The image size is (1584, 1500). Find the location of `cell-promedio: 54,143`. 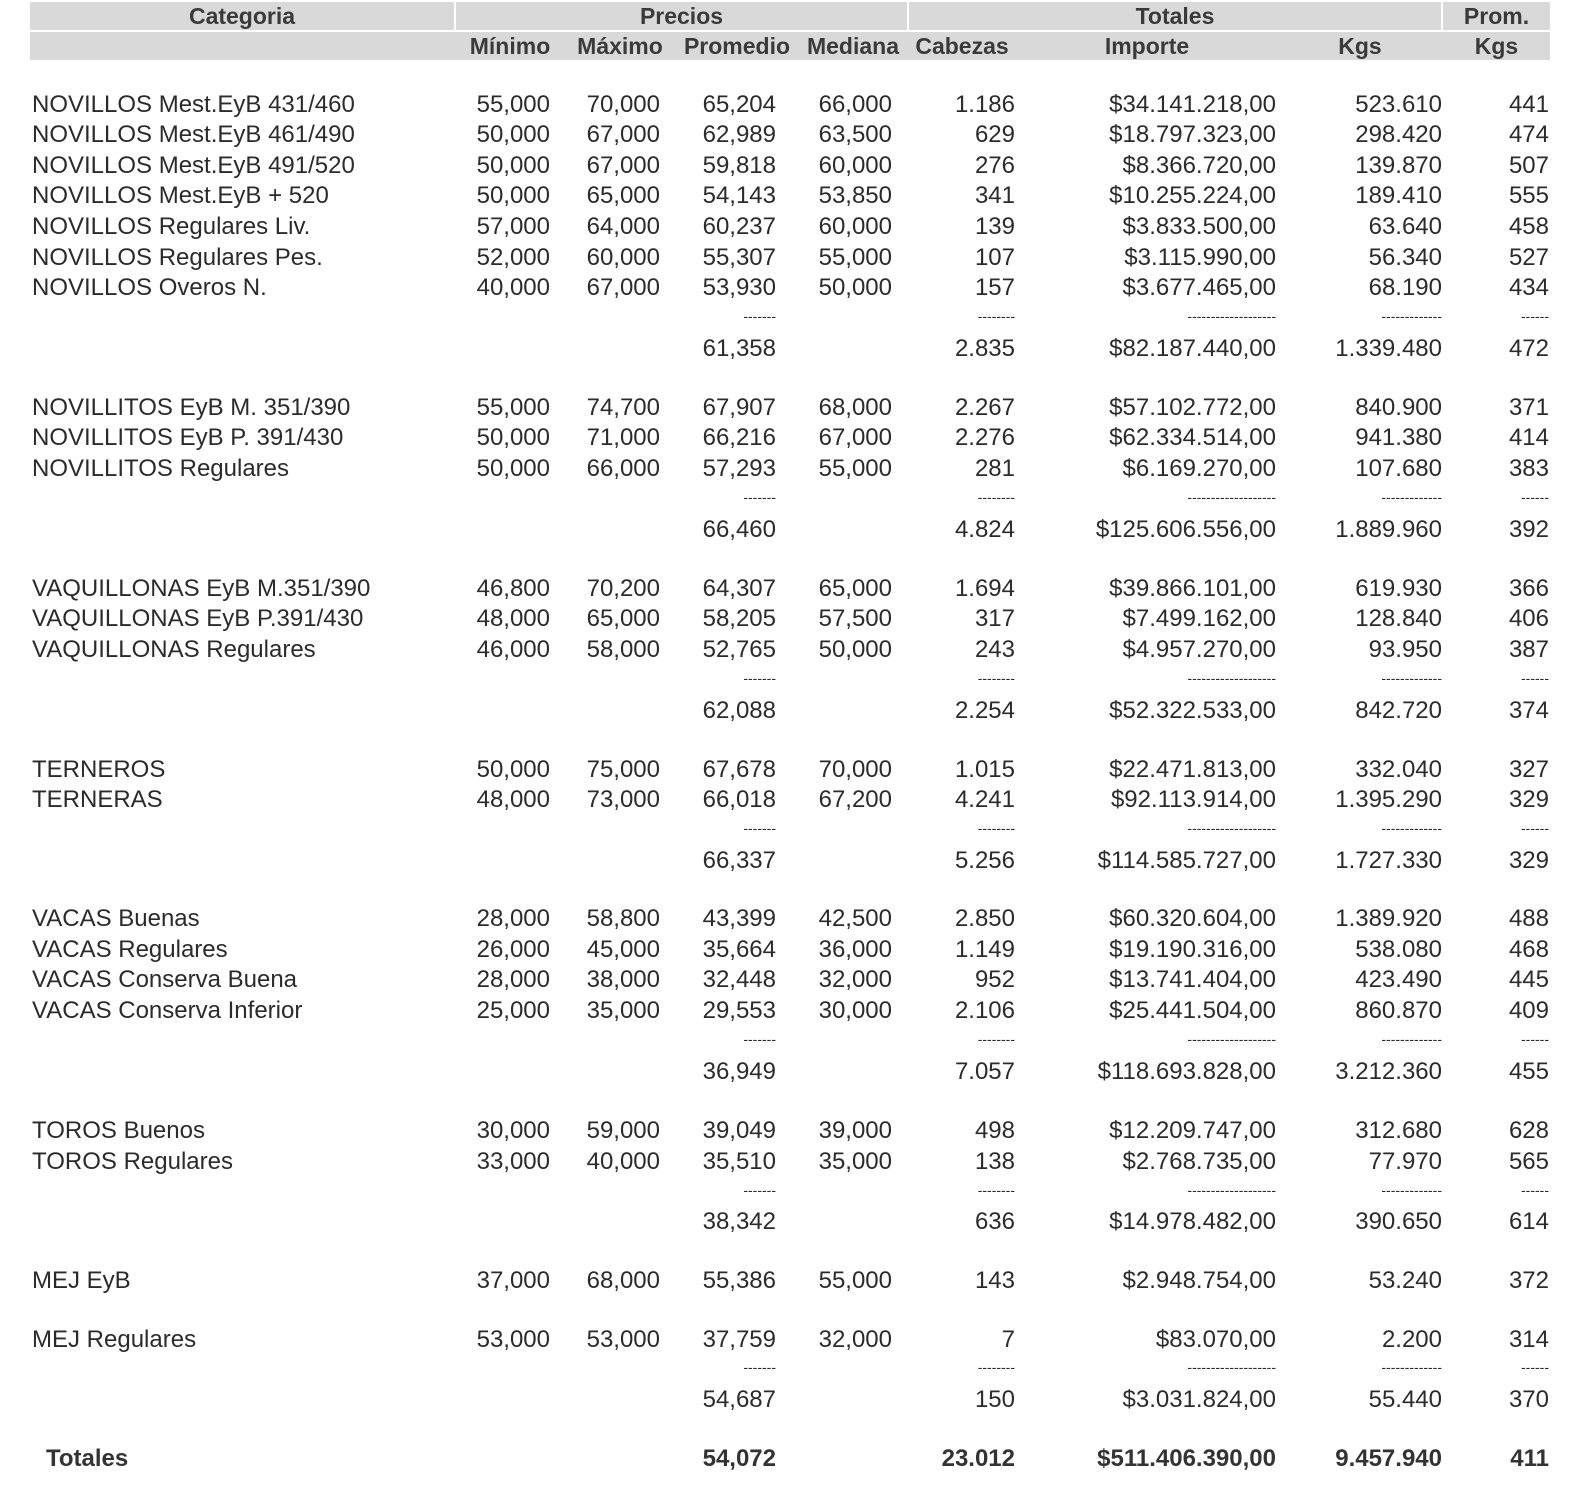

cell-promedio: 54,143 is located at coordinates (739, 195).